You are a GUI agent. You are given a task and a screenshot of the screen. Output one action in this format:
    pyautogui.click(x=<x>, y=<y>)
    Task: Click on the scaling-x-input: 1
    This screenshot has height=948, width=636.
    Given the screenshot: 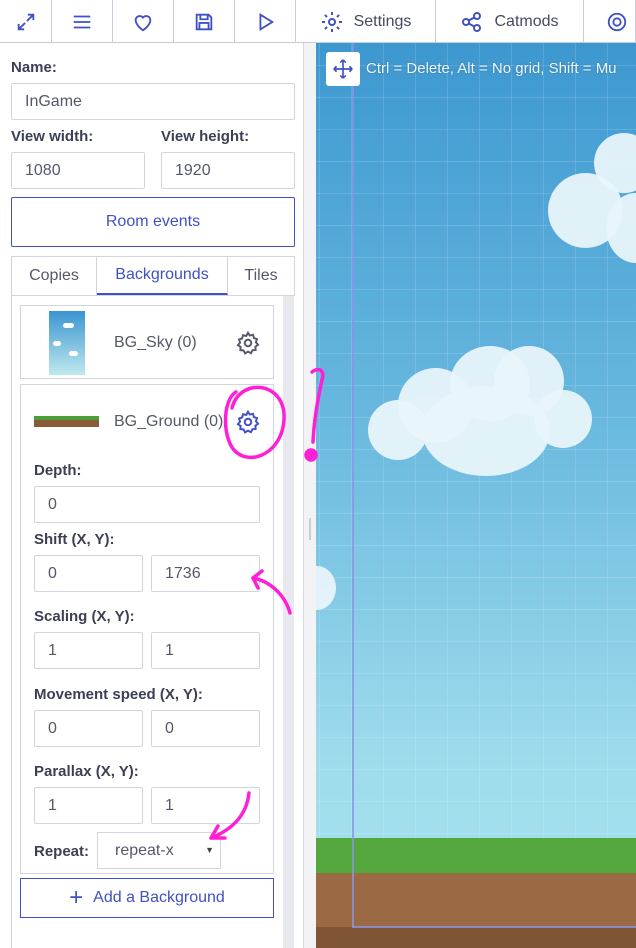 What is the action you would take?
    pyautogui.click(x=88, y=650)
    